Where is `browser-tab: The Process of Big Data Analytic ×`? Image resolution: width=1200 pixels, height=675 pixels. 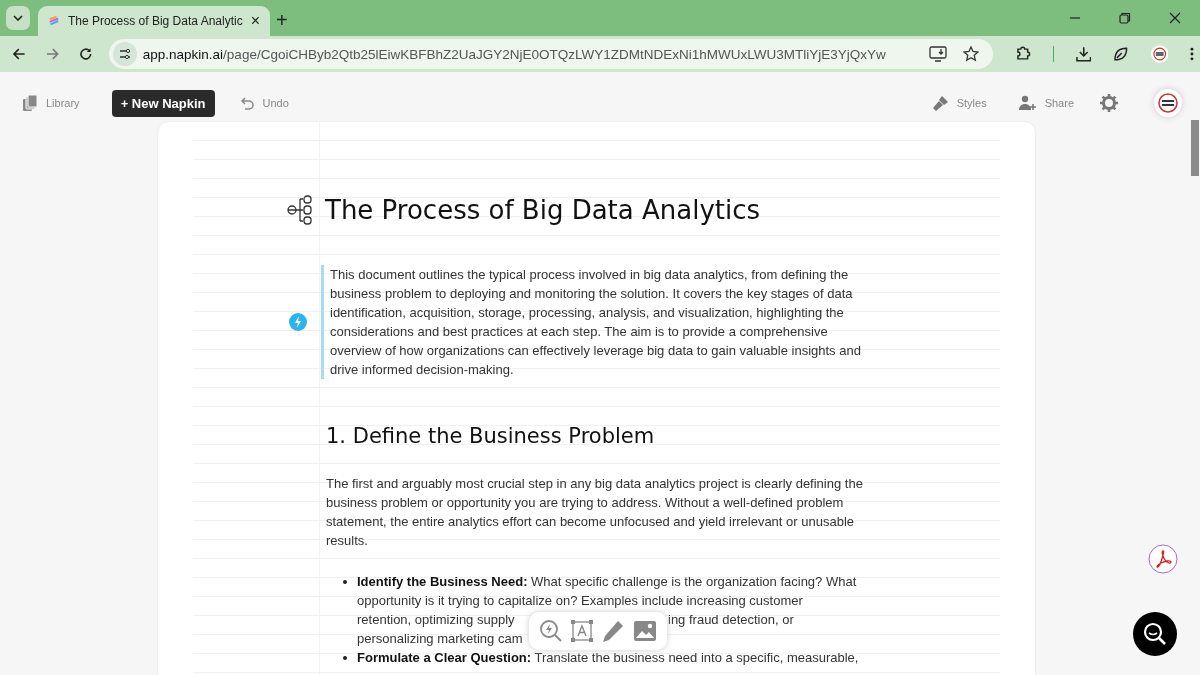
browser-tab: The Process of Big Data Analytic × is located at coordinates (154, 21).